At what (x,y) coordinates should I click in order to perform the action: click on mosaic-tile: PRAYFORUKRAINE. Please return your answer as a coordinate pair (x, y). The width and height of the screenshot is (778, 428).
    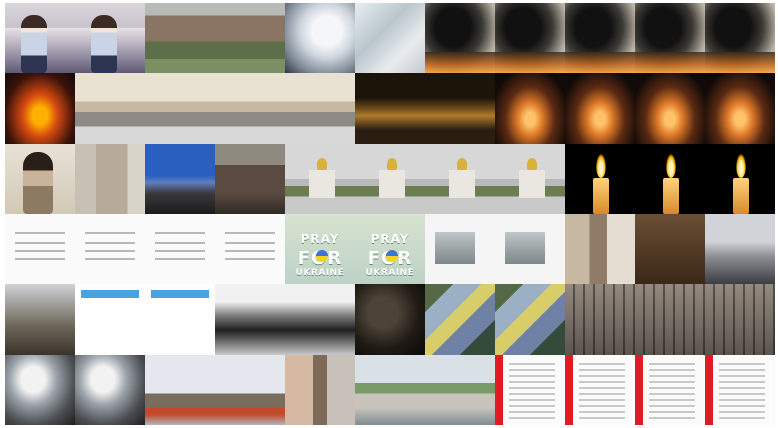
    Looking at the image, I should click on (390, 249).